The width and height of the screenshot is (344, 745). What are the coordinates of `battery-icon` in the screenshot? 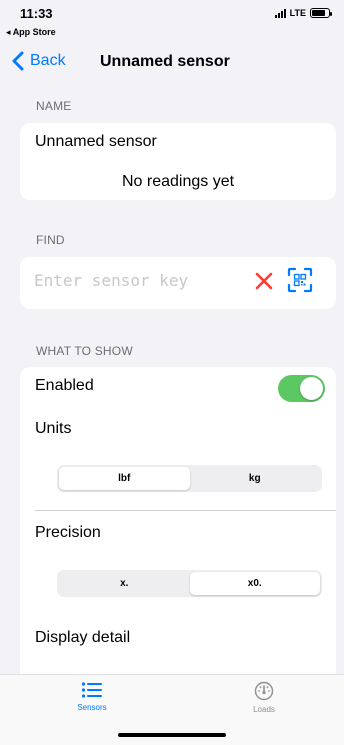 It's located at (321, 13).